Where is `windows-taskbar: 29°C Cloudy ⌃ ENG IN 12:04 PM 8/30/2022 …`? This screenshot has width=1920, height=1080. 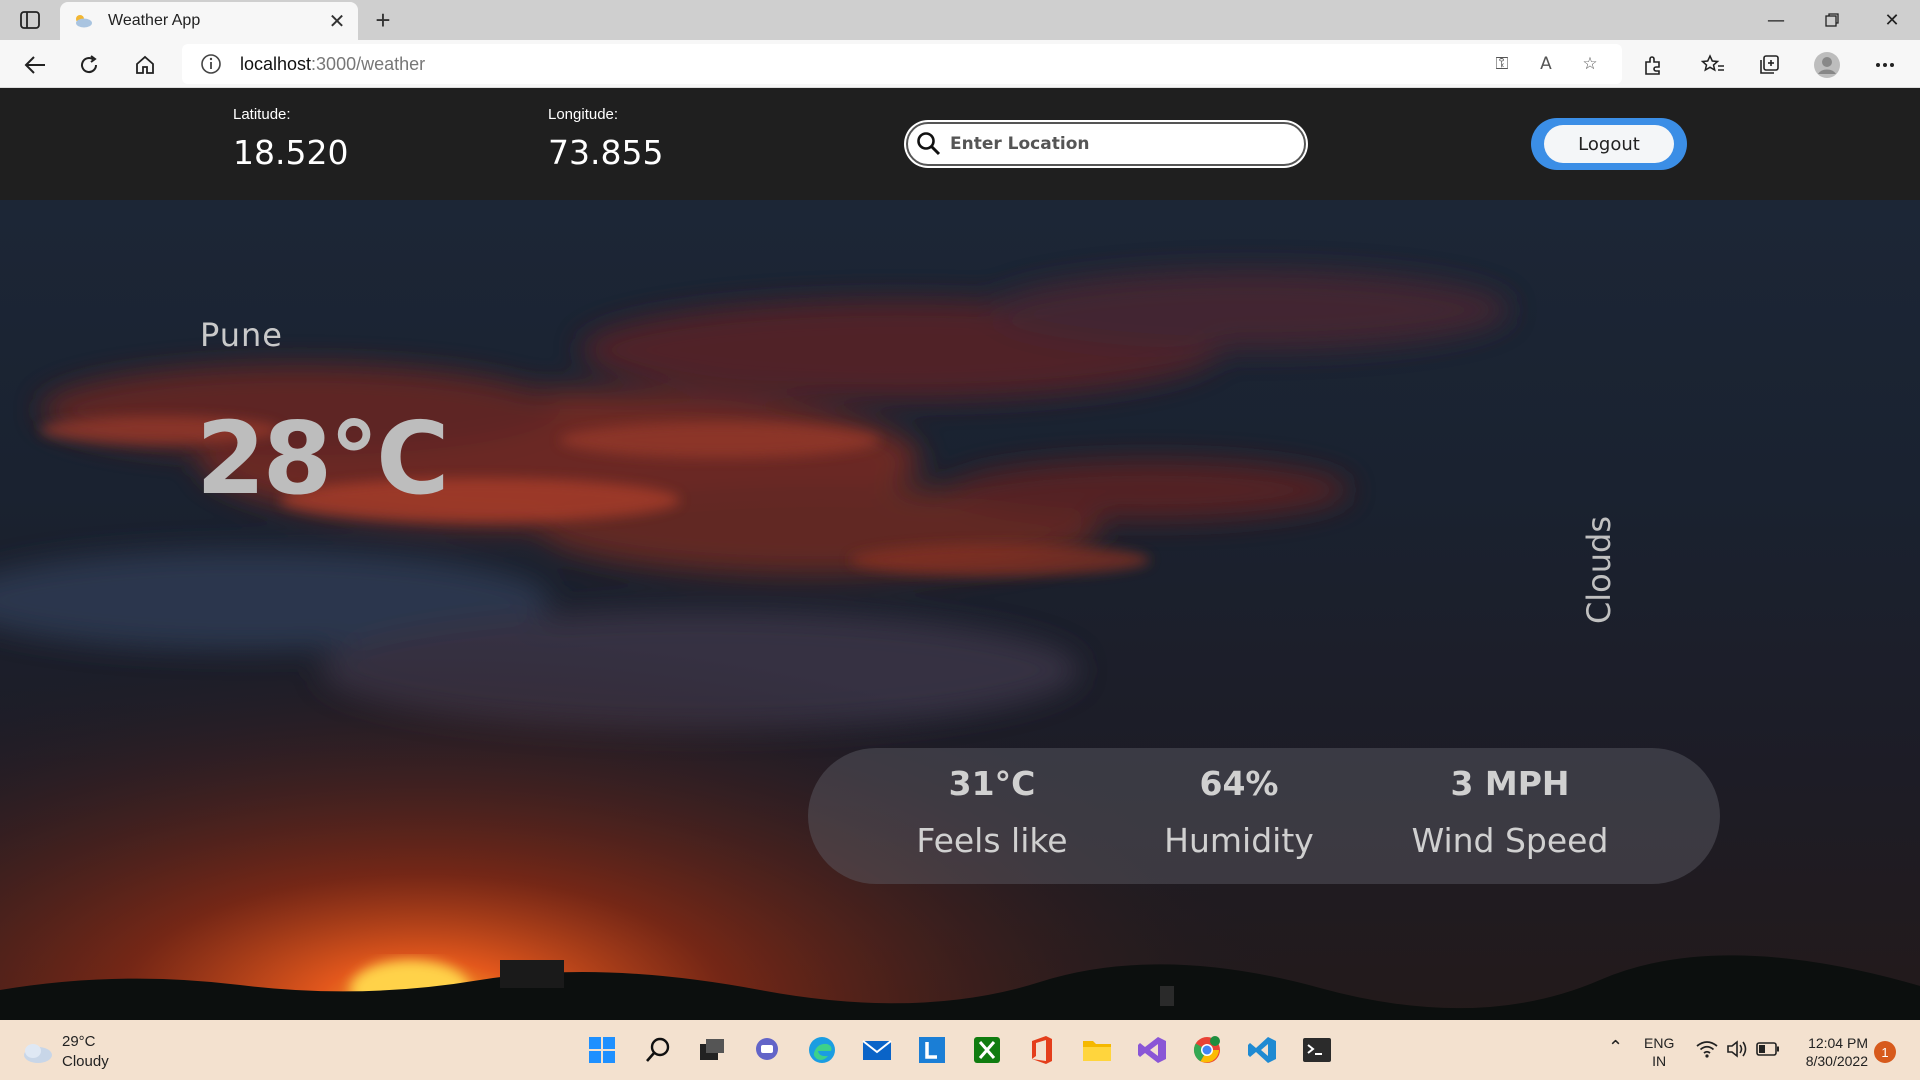
windows-taskbar: 29°C Cloudy ⌃ ENG IN 12:04 PM 8/30/2022 … is located at coordinates (960, 1050).